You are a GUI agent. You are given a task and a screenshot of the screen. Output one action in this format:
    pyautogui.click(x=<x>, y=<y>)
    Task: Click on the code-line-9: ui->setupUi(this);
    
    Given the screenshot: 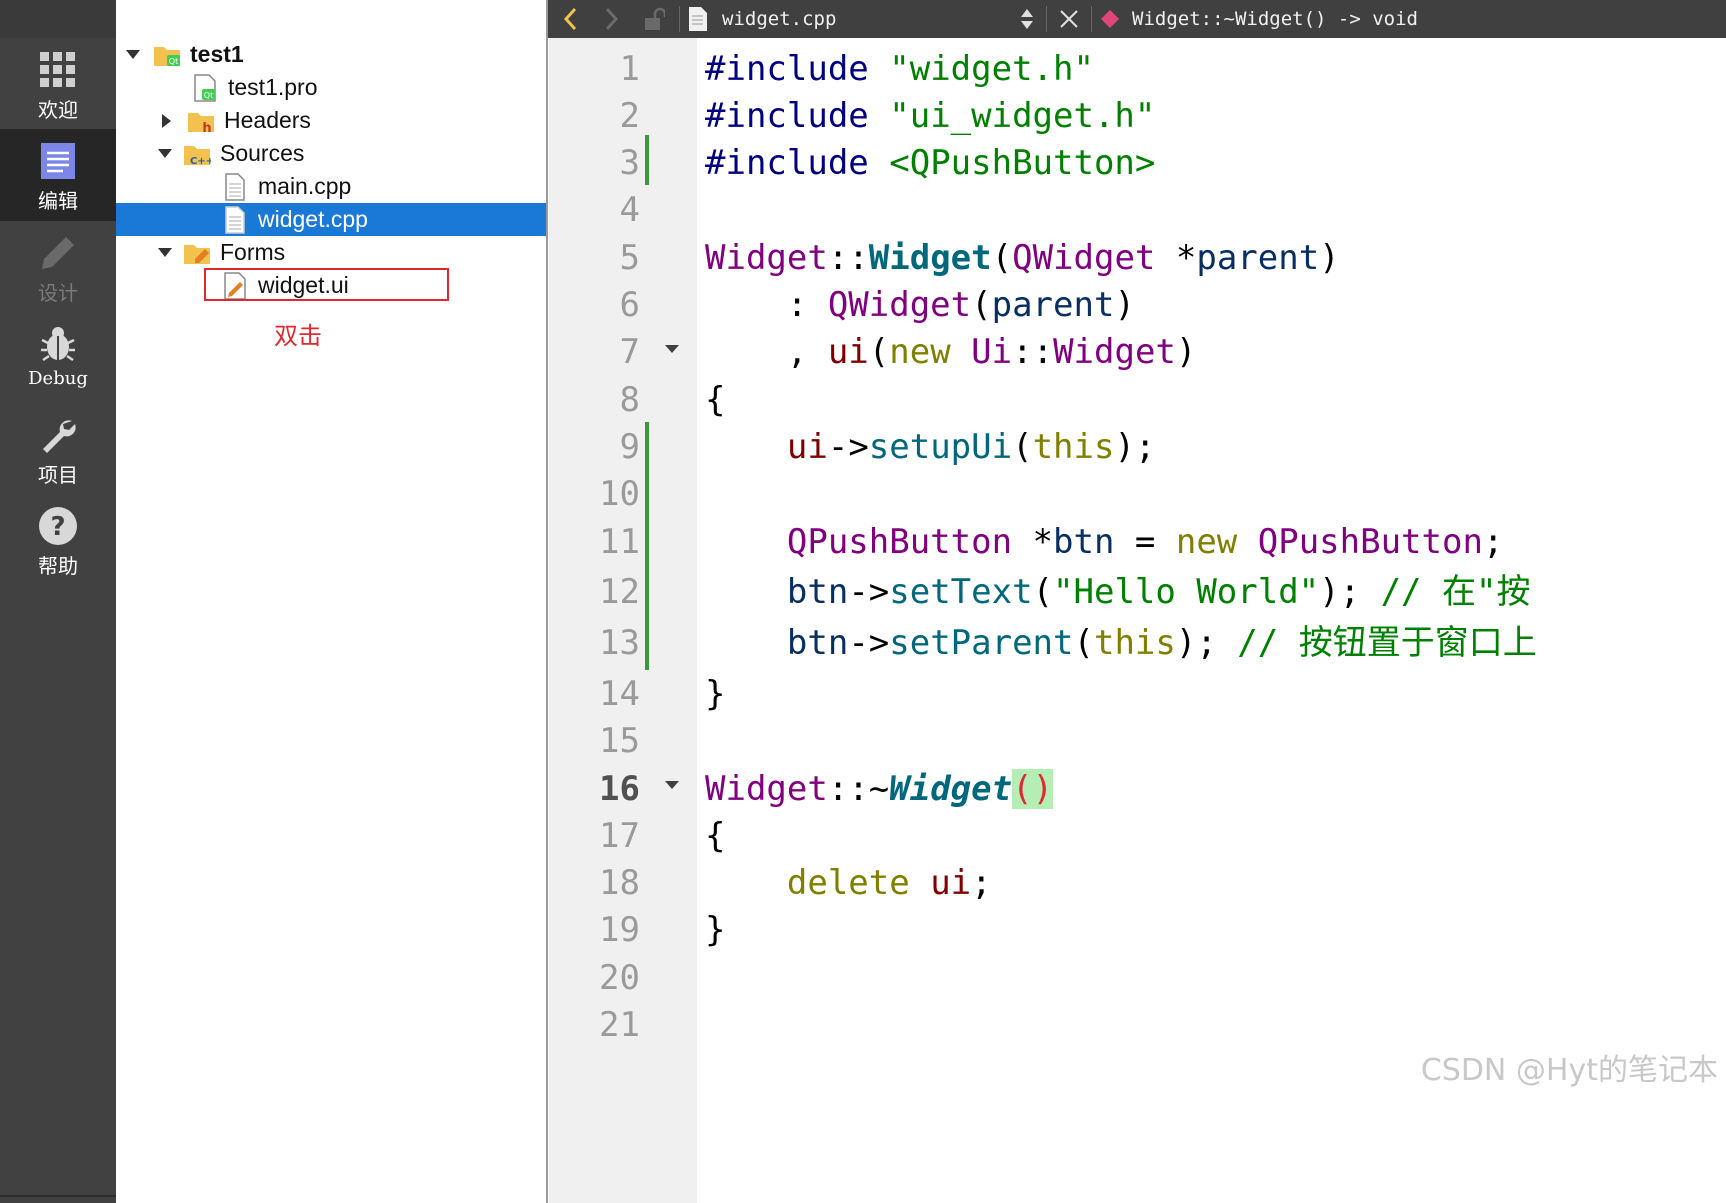 What is the action you would take?
    pyautogui.click(x=971, y=447)
    